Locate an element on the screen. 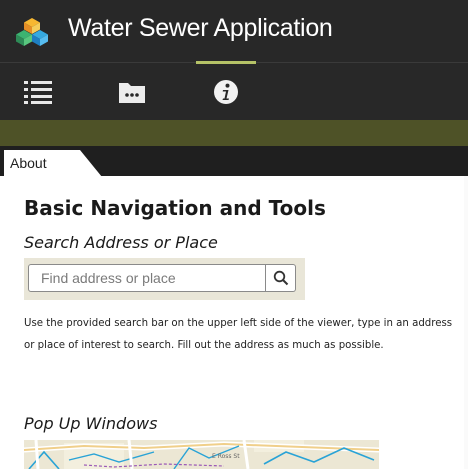 The image size is (468, 469). about-button is located at coordinates (226, 91).